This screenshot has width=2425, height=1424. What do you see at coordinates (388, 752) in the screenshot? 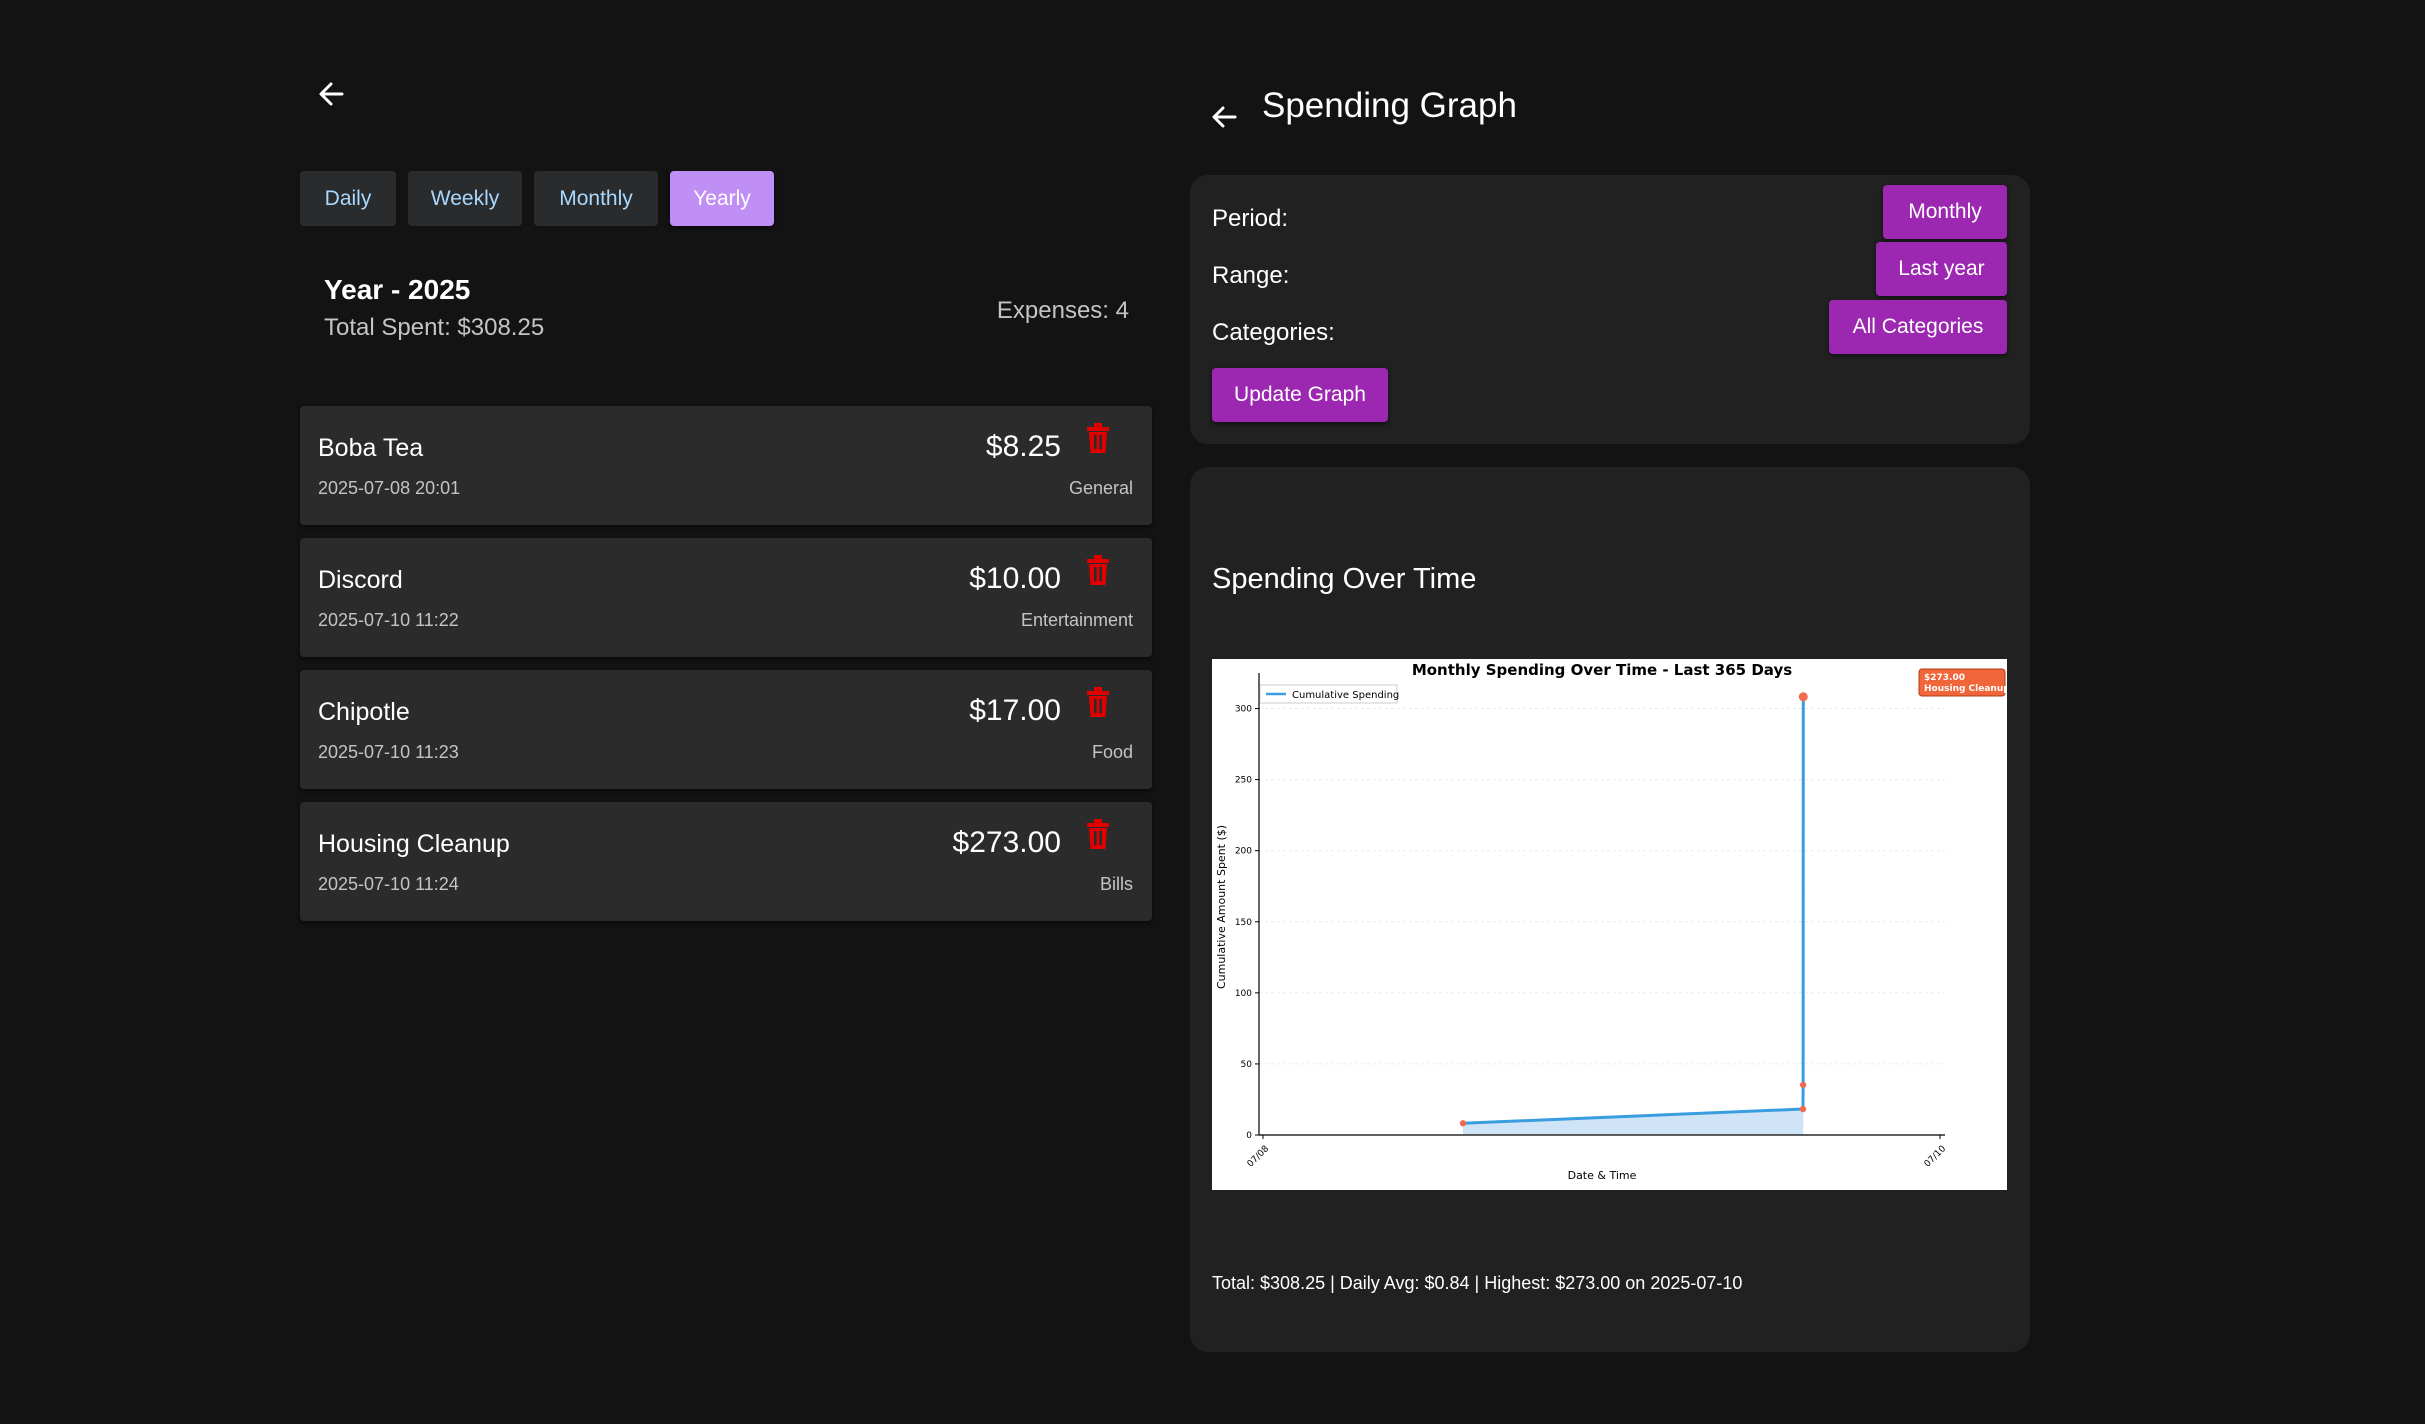
I see `expense-date: 2025-07-10 11:23` at bounding box center [388, 752].